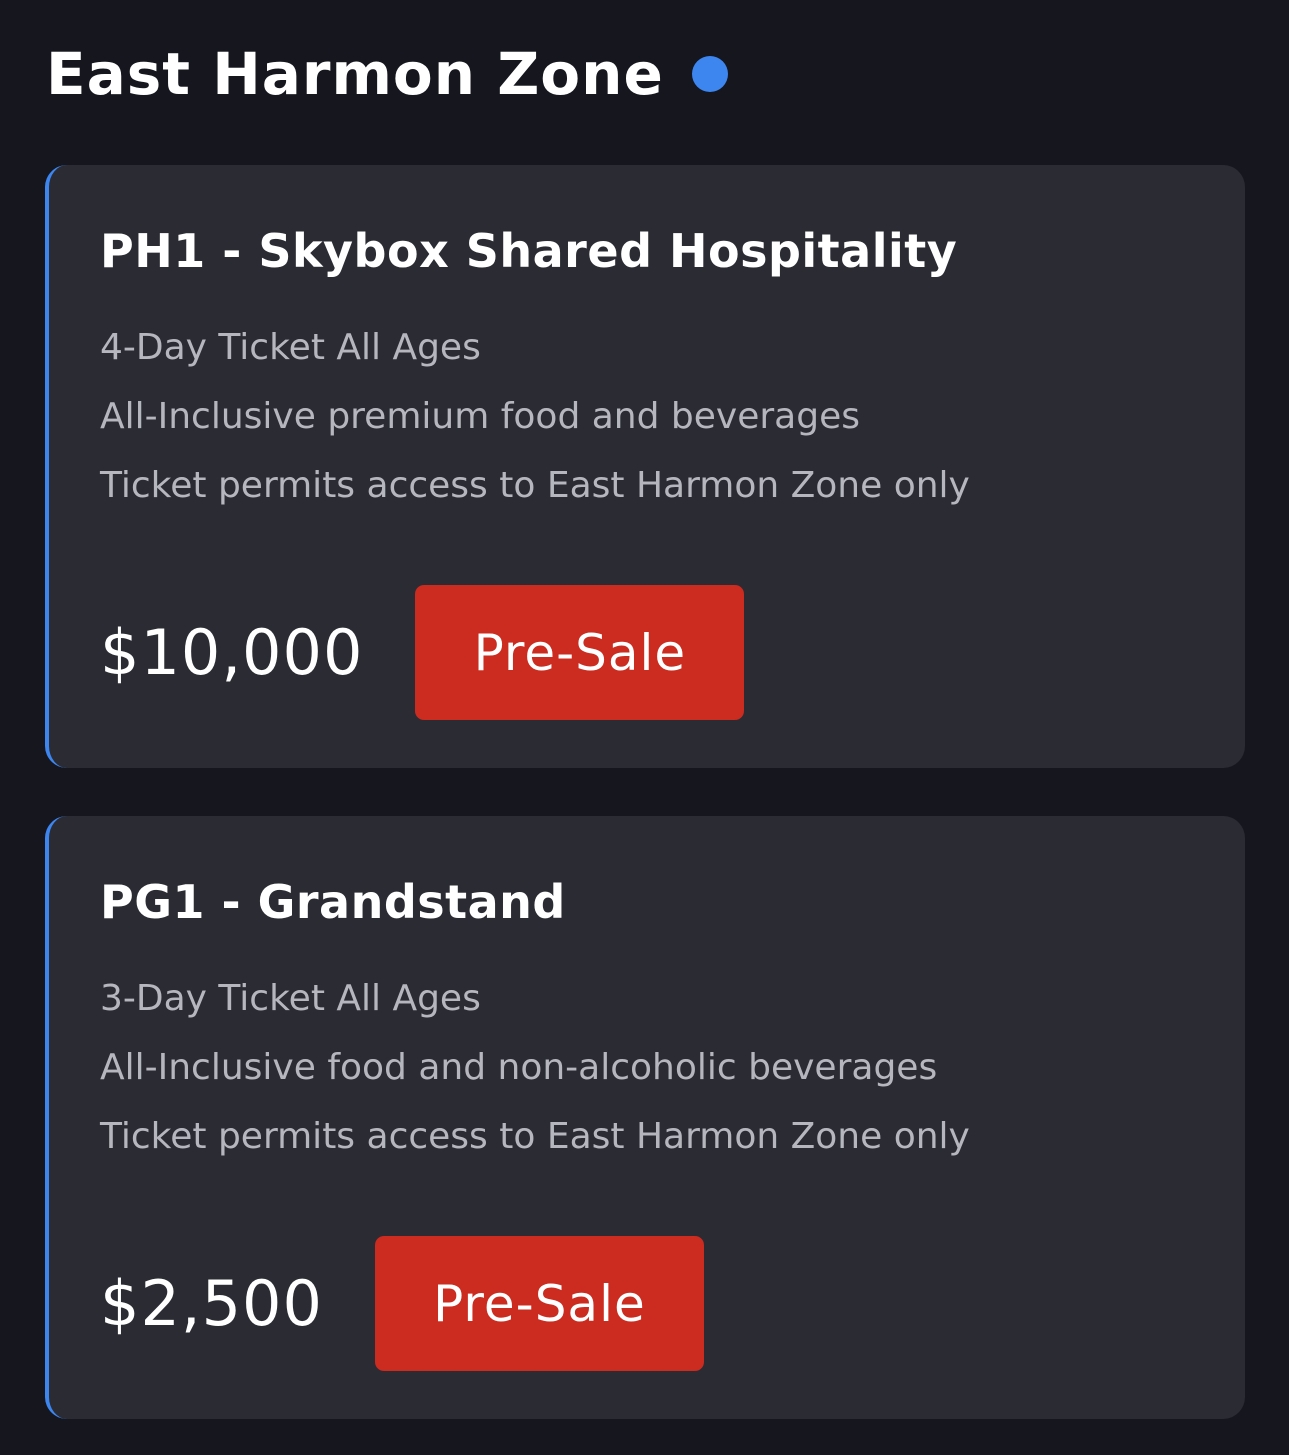 Image resolution: width=1289 pixels, height=1455 pixels. I want to click on price-row: $10,000 Pre-Sale, so click(422, 652).